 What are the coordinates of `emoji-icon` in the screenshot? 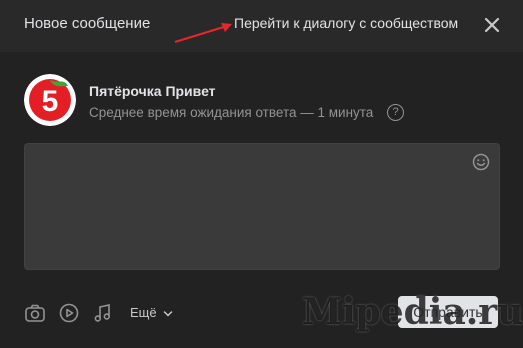 It's located at (481, 162).